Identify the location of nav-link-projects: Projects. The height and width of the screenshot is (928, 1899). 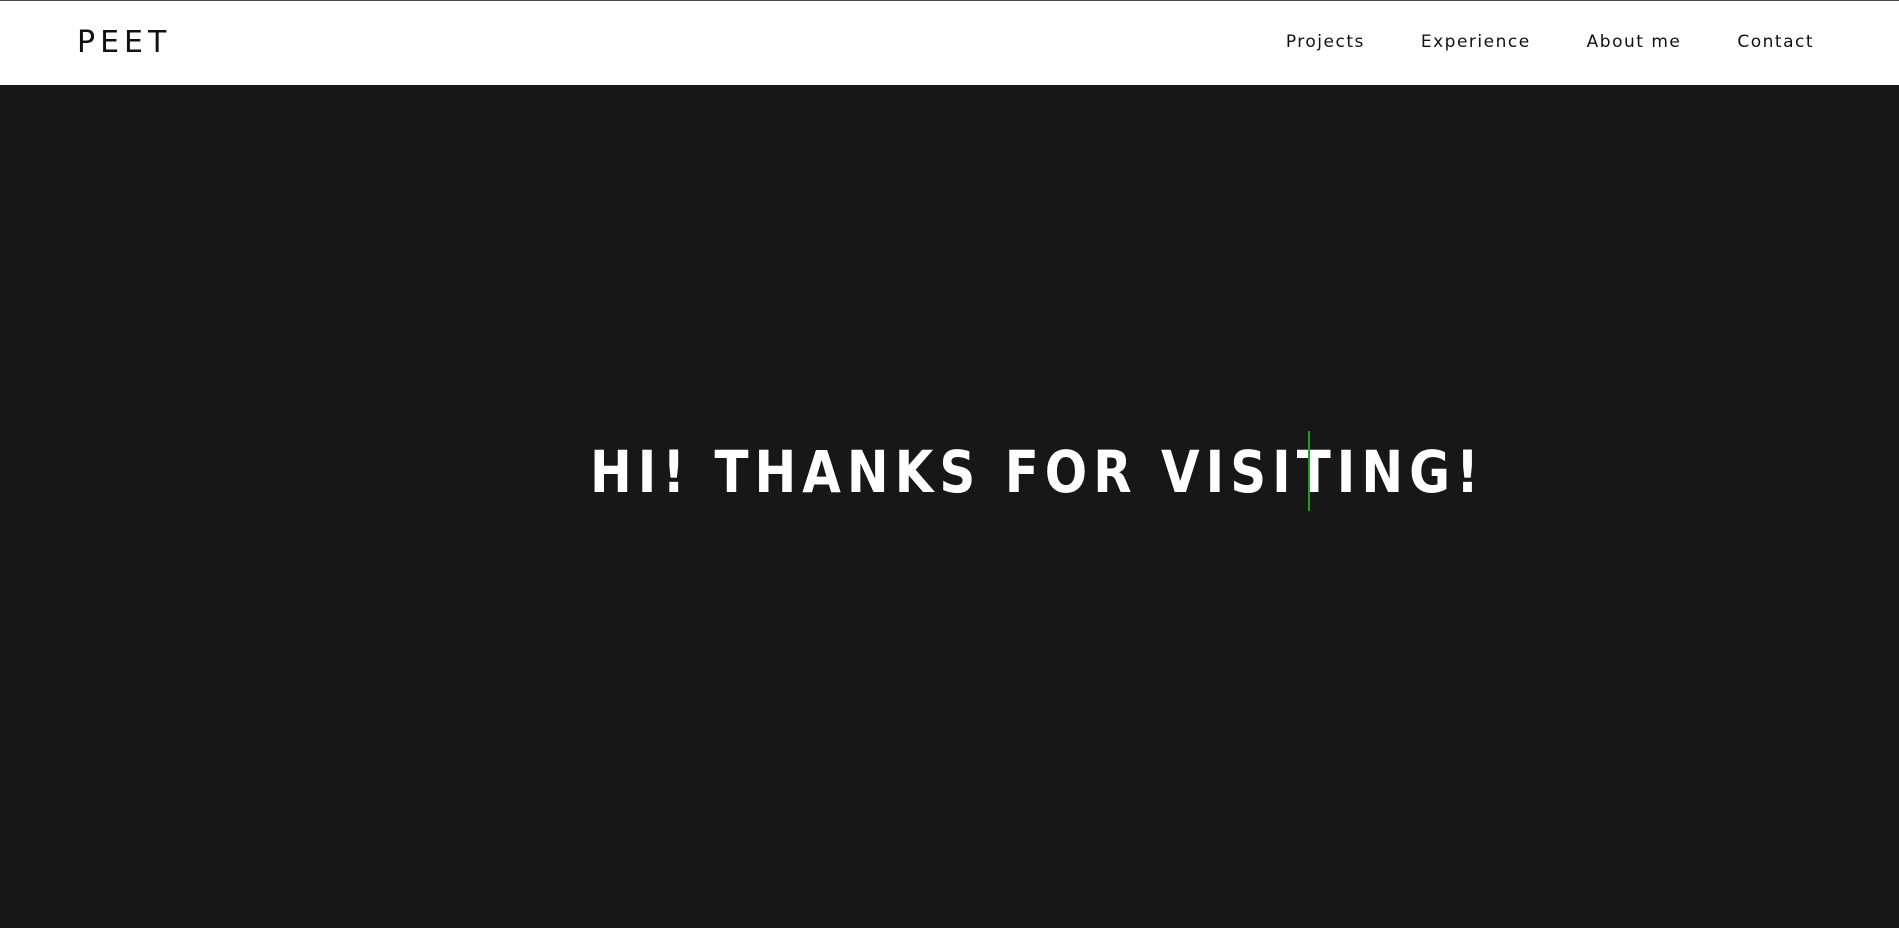
(1325, 42).